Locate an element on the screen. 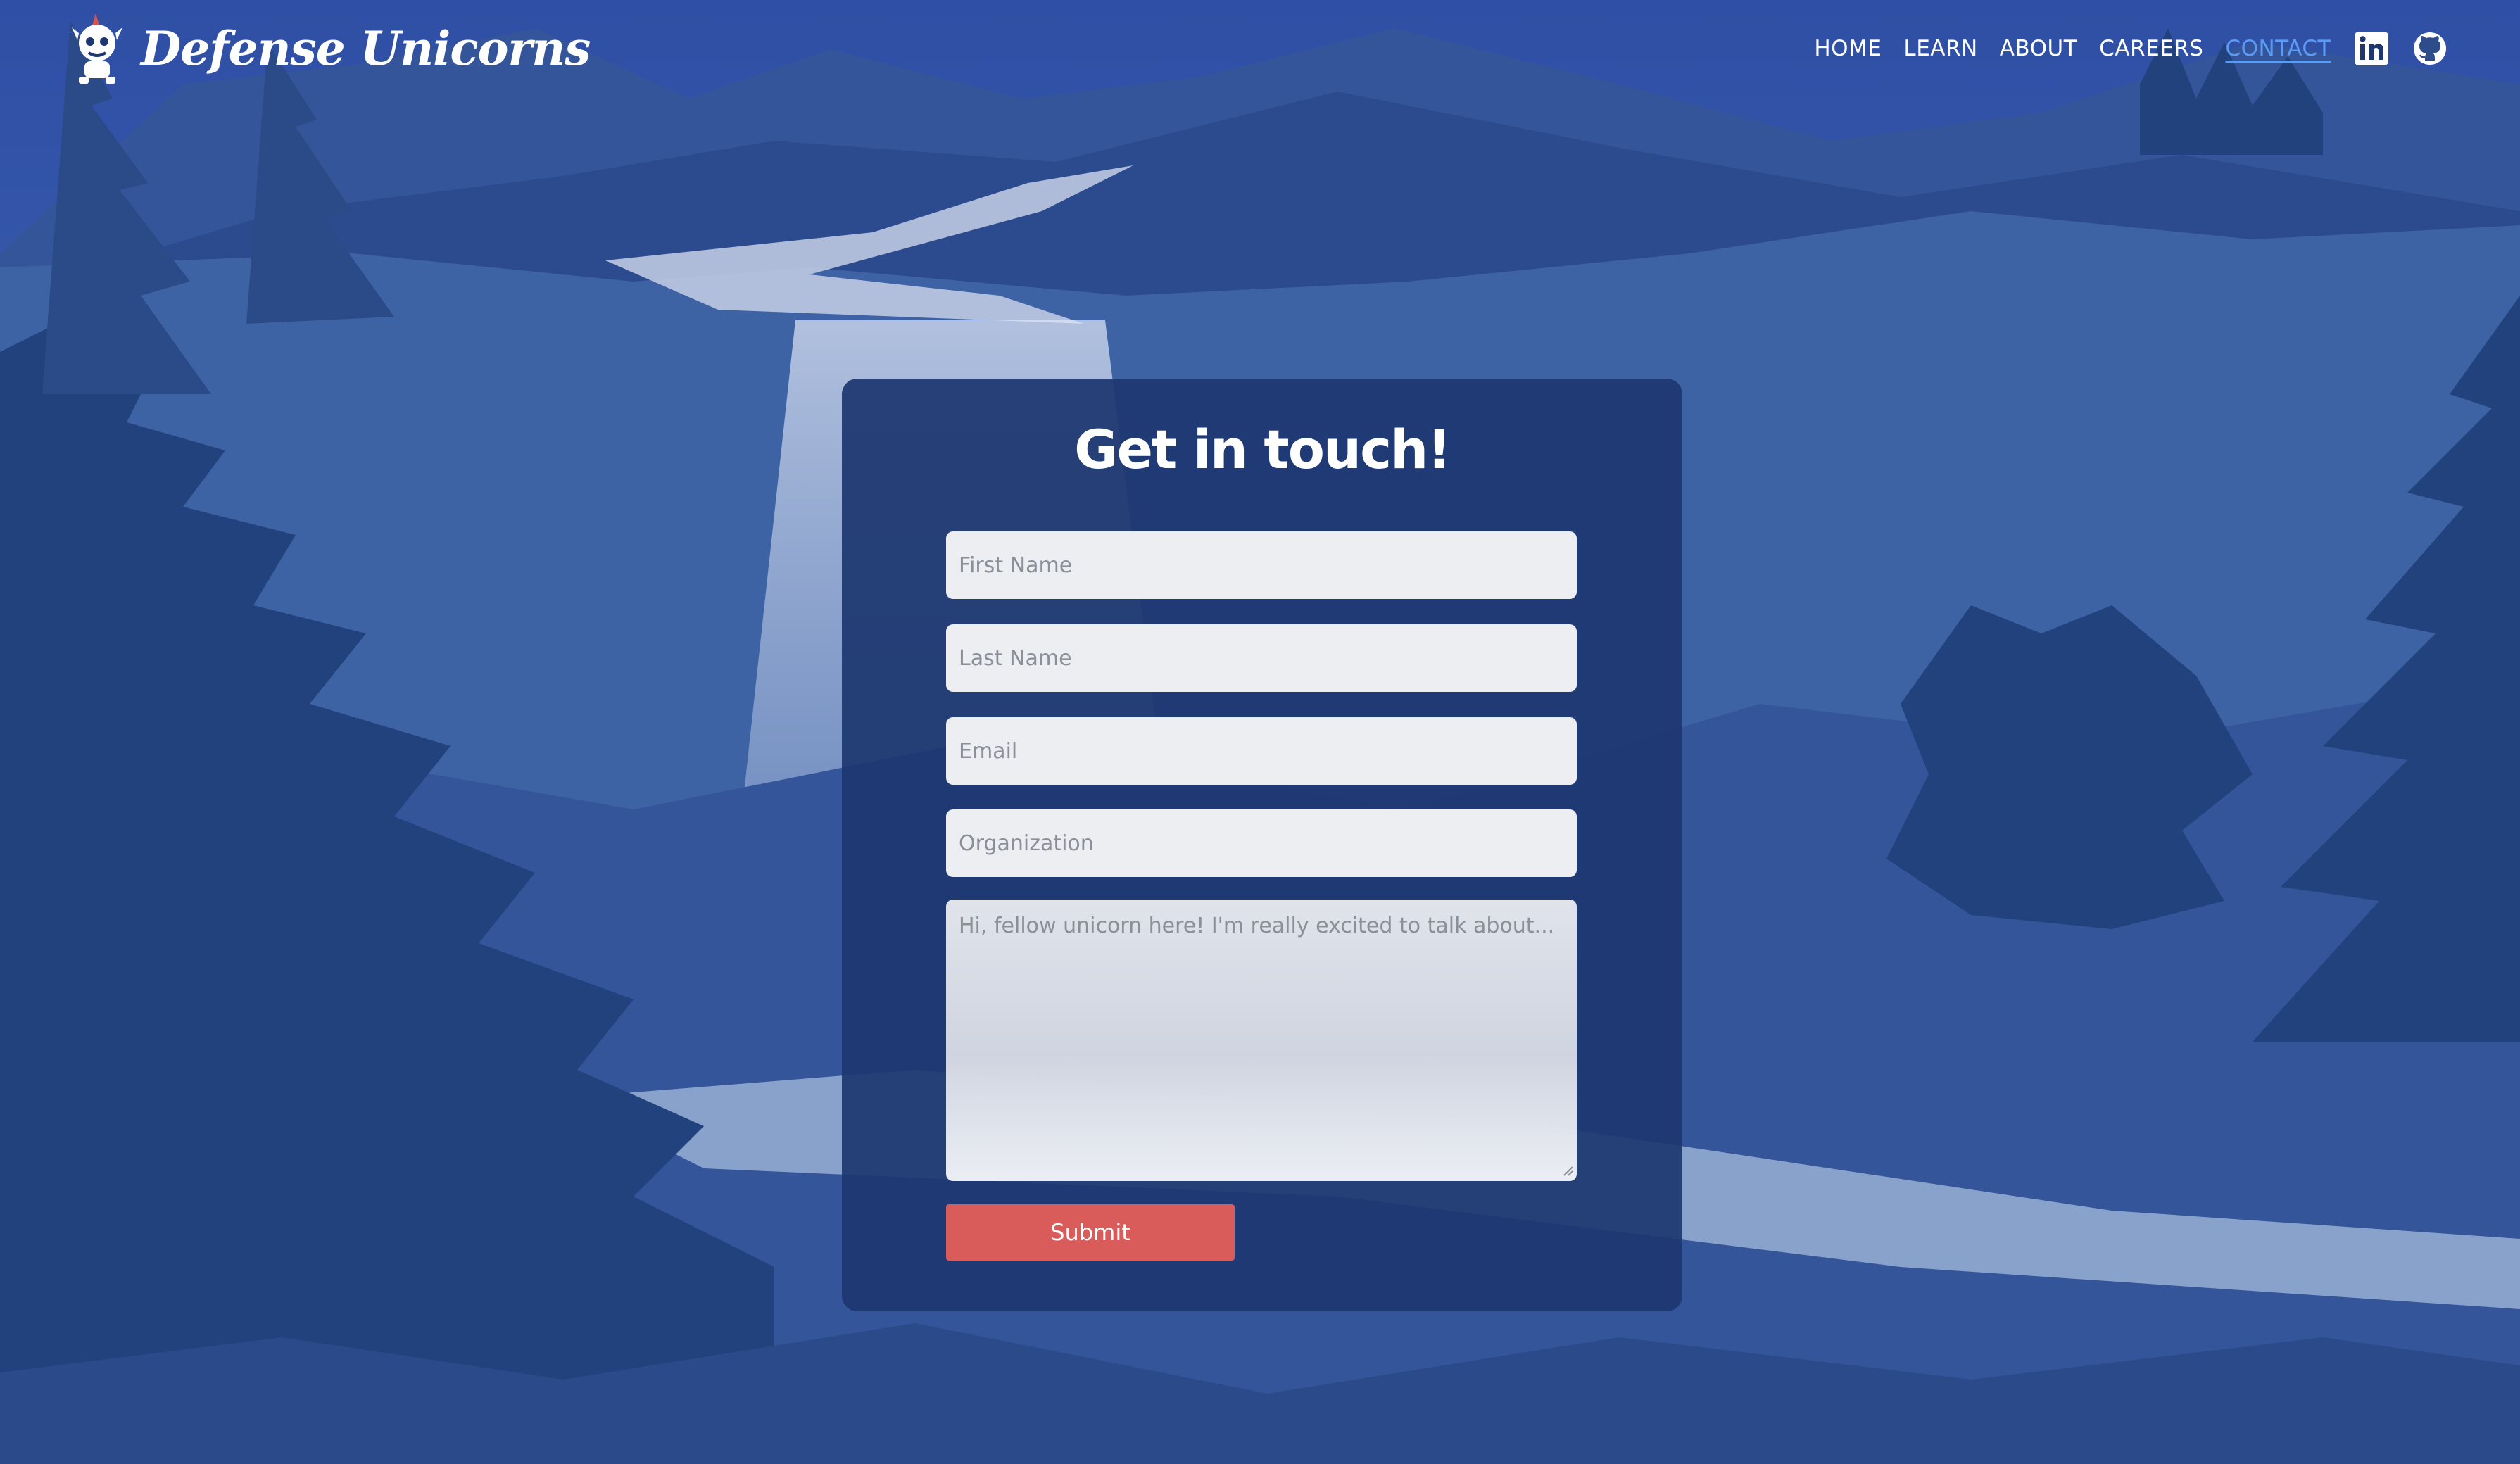  main-nav: HOME LEARN ABOUT CAREERS CONTACT is located at coordinates (2131, 49).